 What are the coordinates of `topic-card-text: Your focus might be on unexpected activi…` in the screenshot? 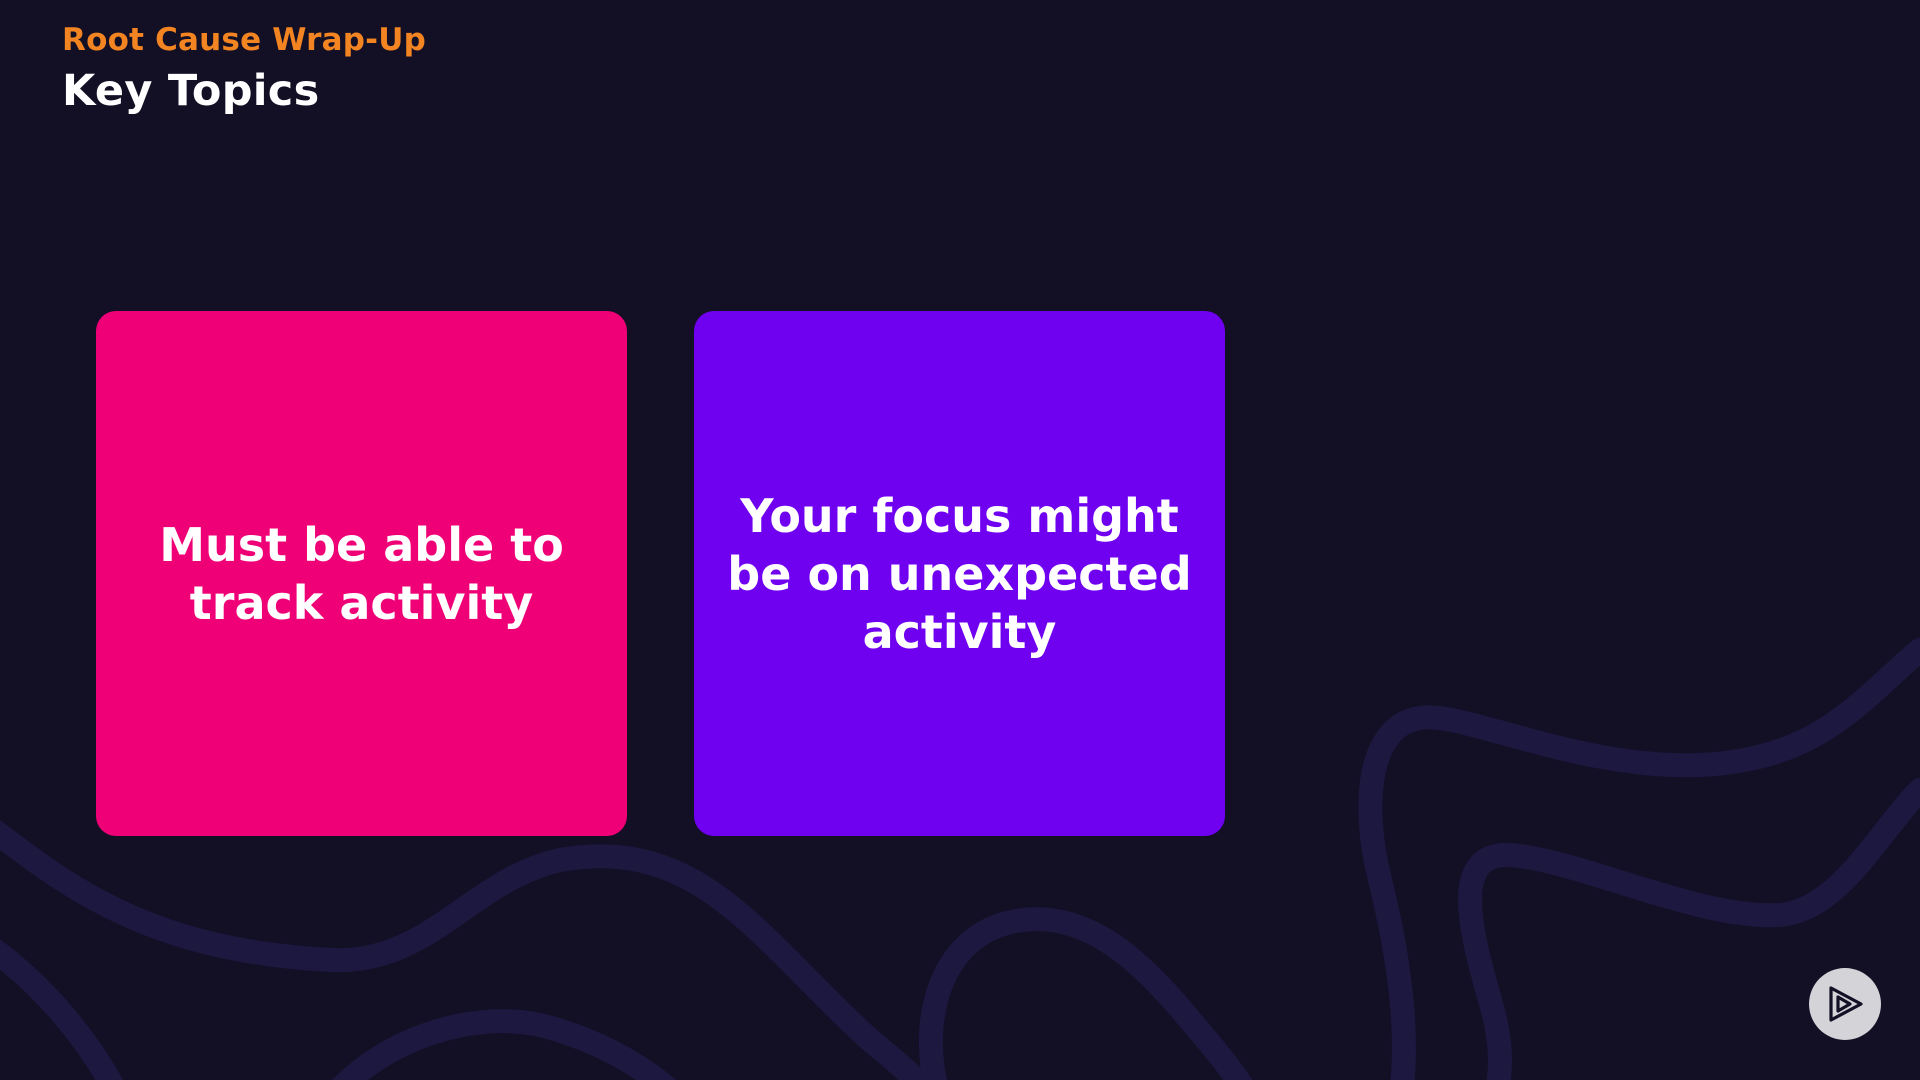 It's located at (959, 573).